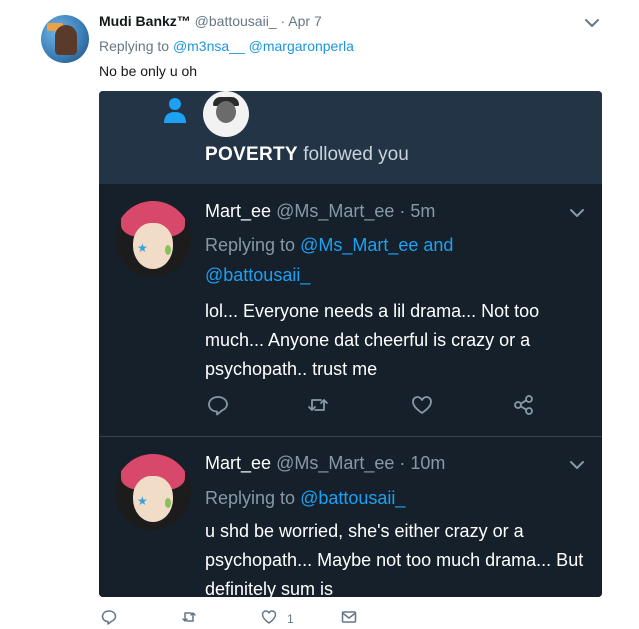  I want to click on notification-actor: POVERTY, so click(251, 154).